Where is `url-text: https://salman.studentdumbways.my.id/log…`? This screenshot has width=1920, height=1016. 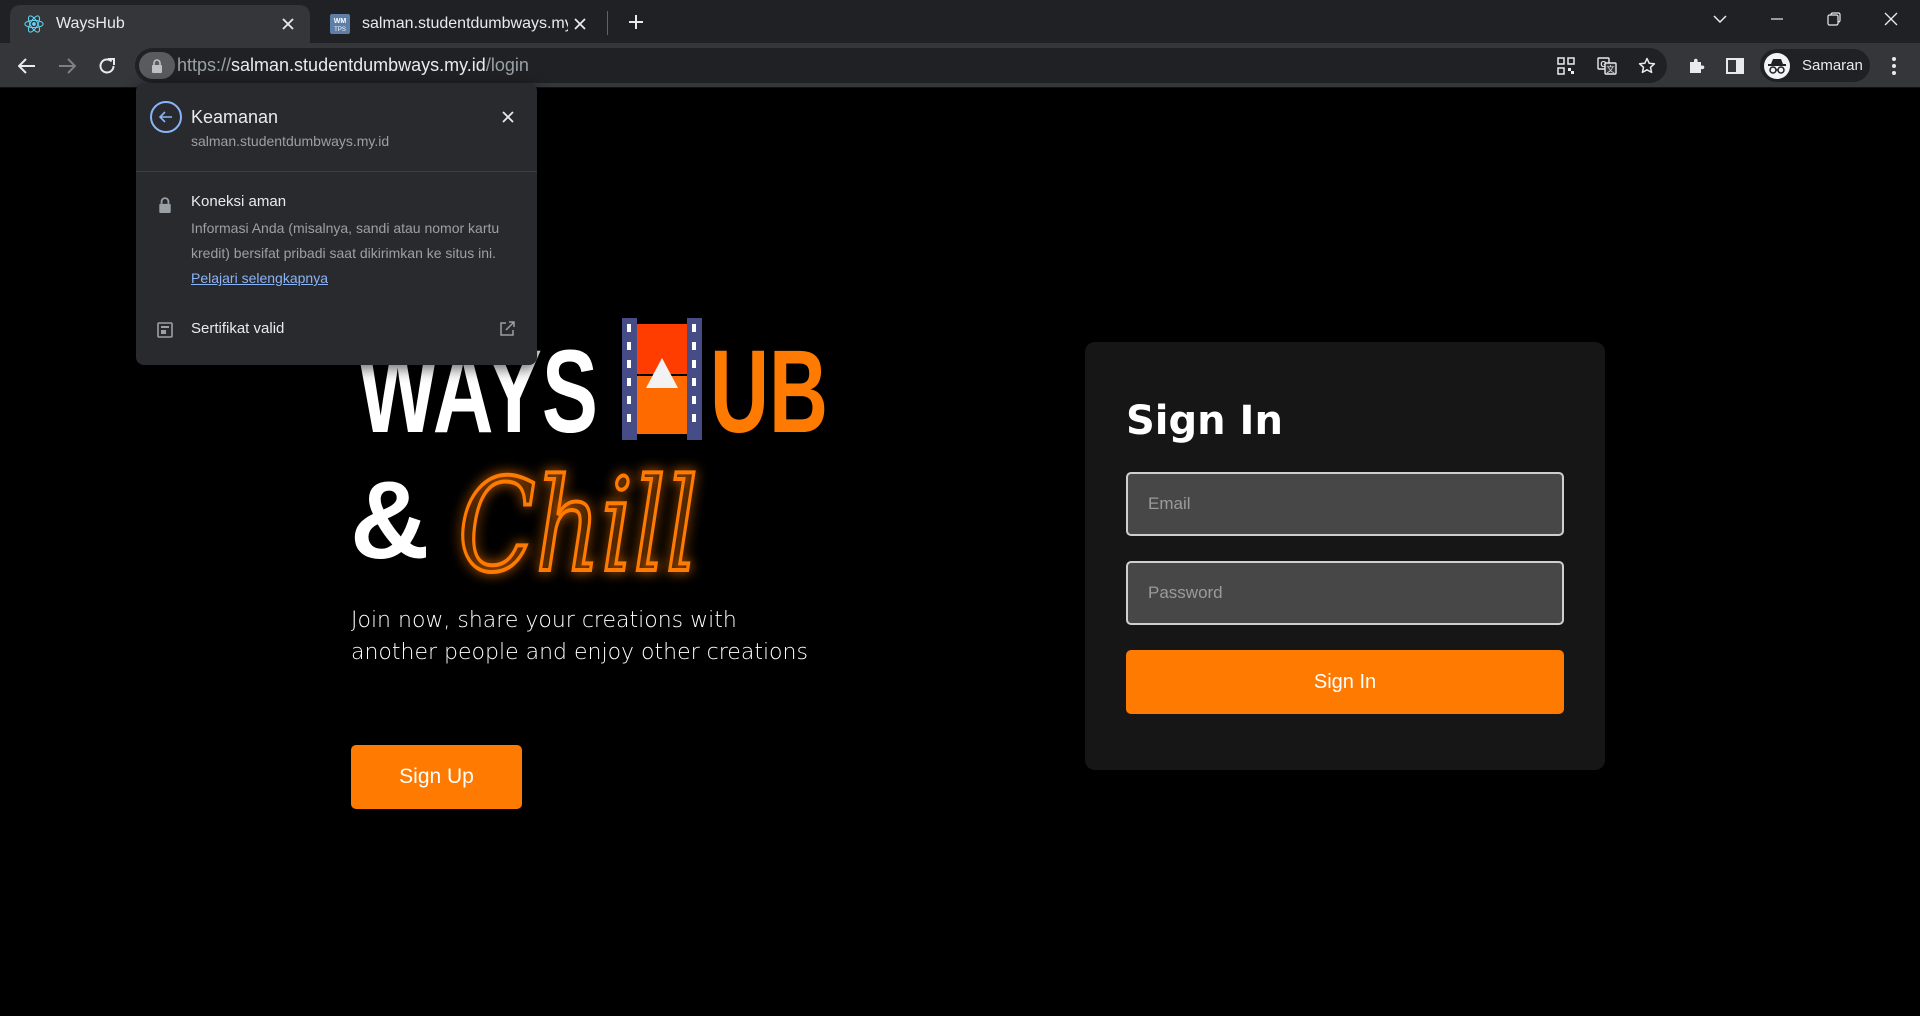 url-text: https://salman.studentdumbways.my.id/log… is located at coordinates (353, 65).